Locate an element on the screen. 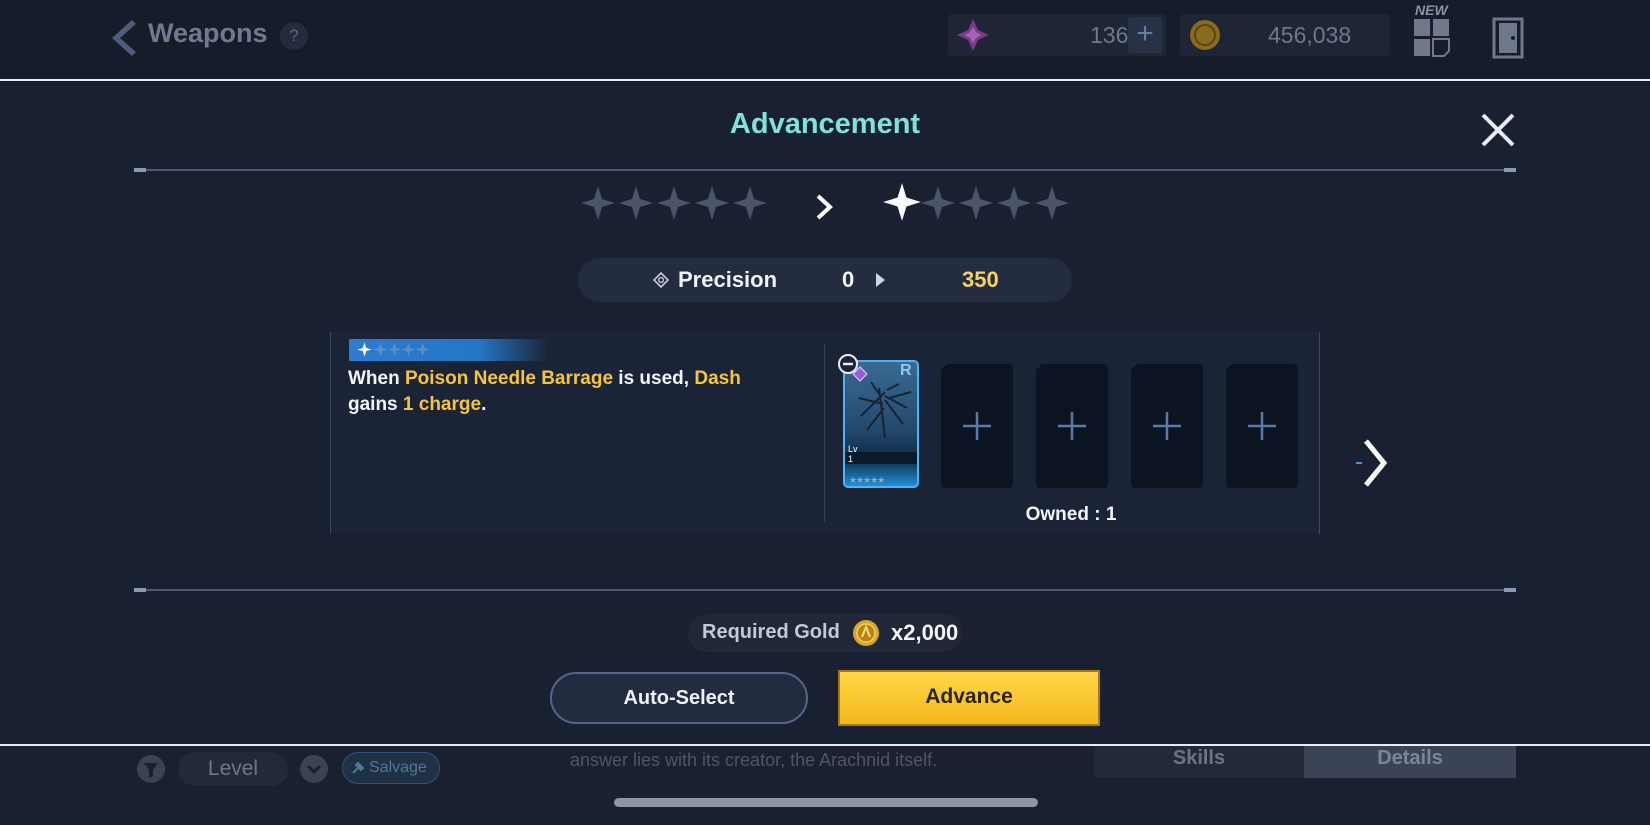 The height and width of the screenshot is (825, 1650). effect-text: . is located at coordinates (484, 404).